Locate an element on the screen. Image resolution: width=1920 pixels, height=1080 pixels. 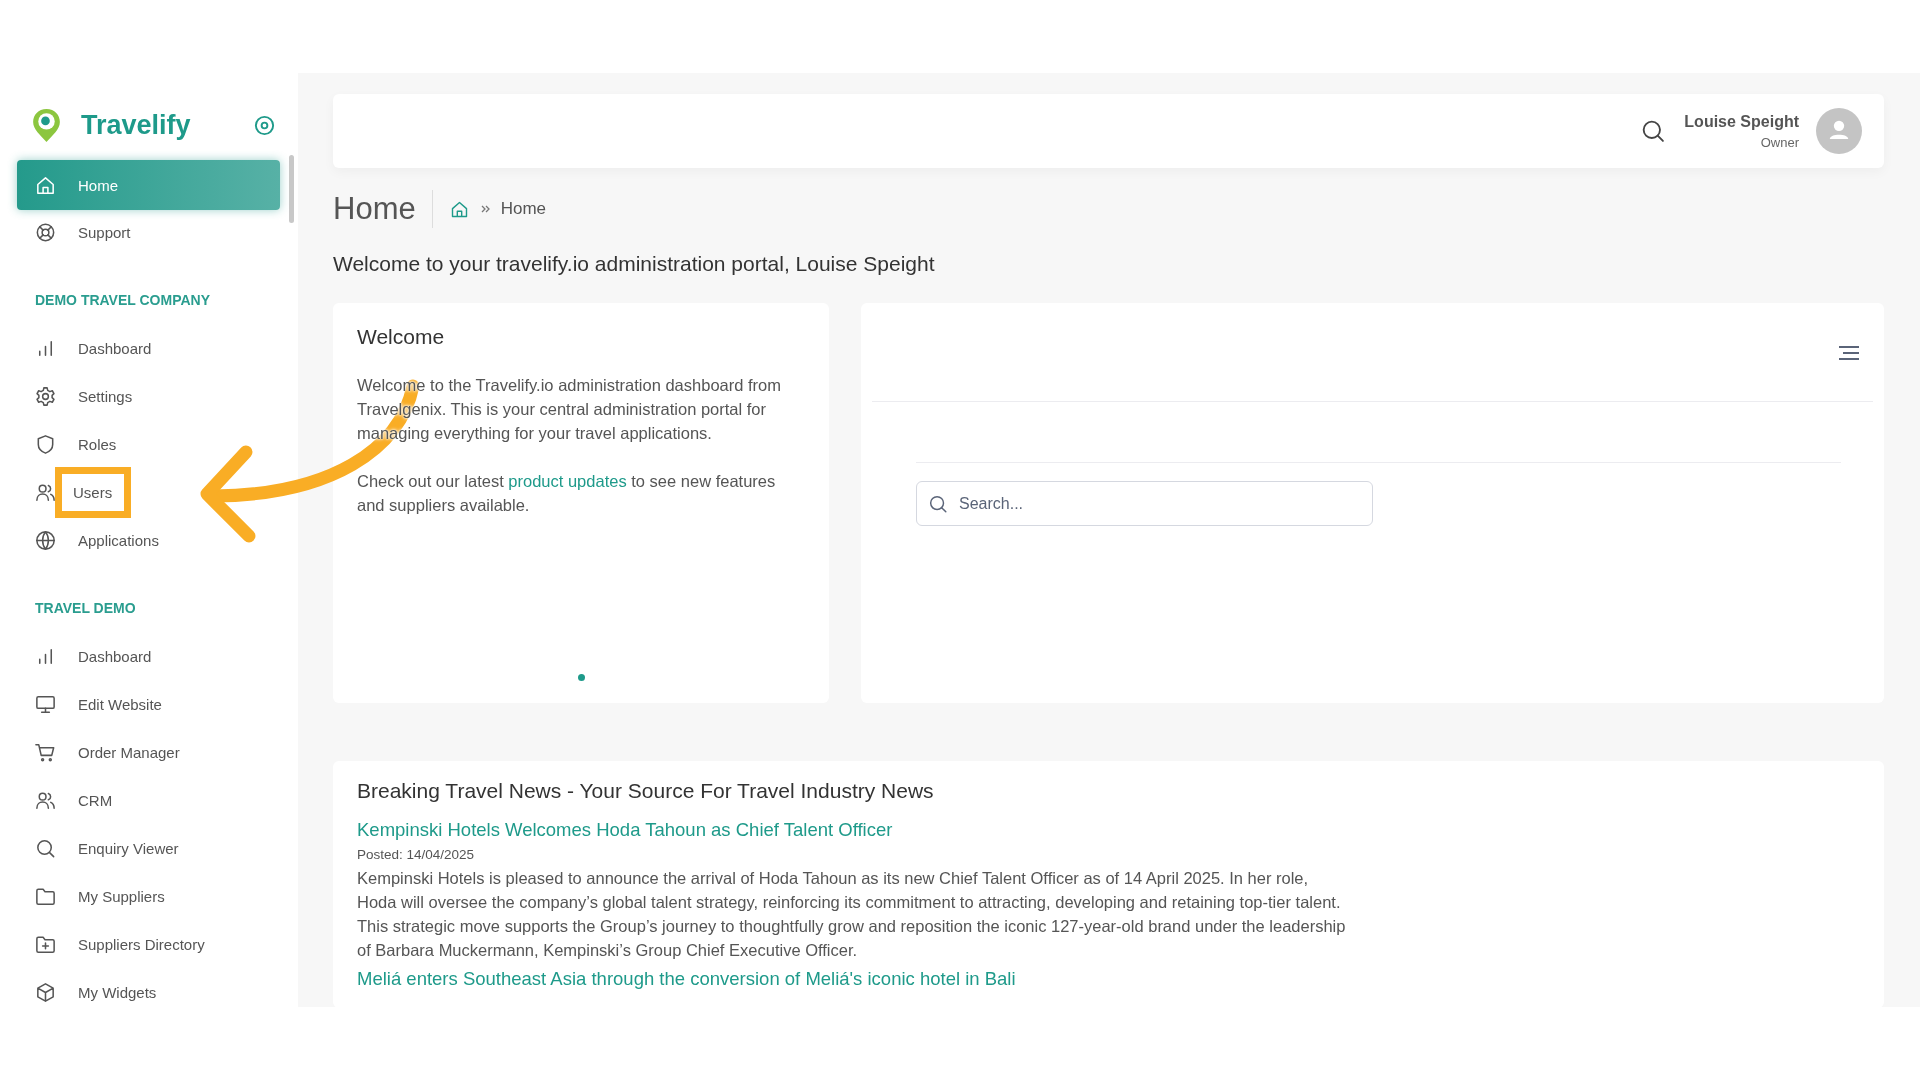
section-title: TRAVEL DEMO is located at coordinates (85, 607).